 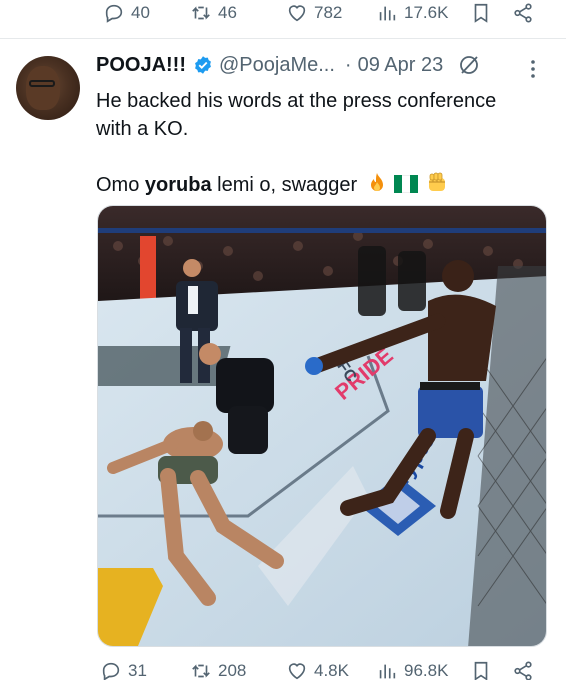 I want to click on verified-badge-icon, so click(x=203, y=65).